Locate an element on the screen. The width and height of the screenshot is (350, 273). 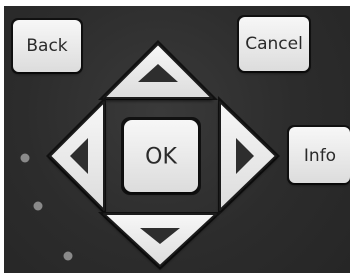
back-button: Back is located at coordinates (47, 46).